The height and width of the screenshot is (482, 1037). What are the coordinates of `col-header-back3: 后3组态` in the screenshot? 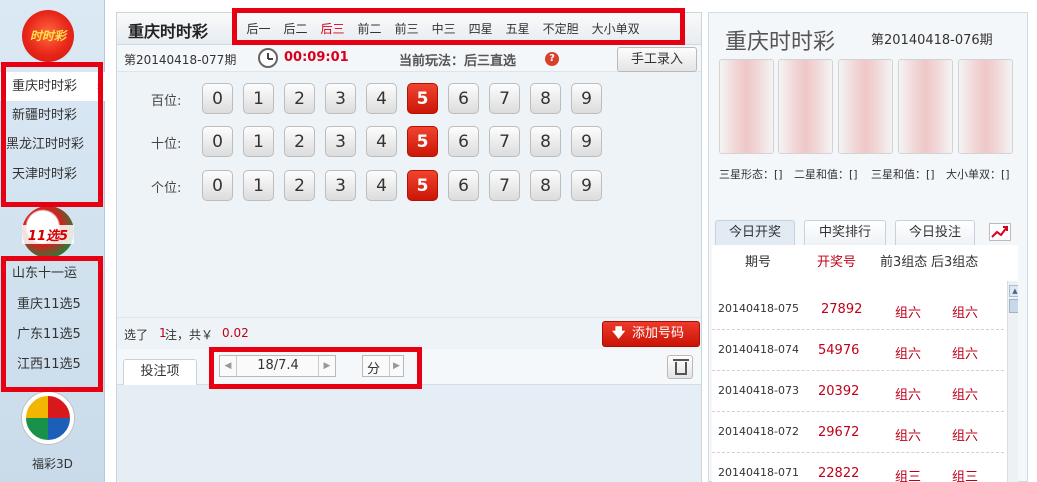 It's located at (955, 262).